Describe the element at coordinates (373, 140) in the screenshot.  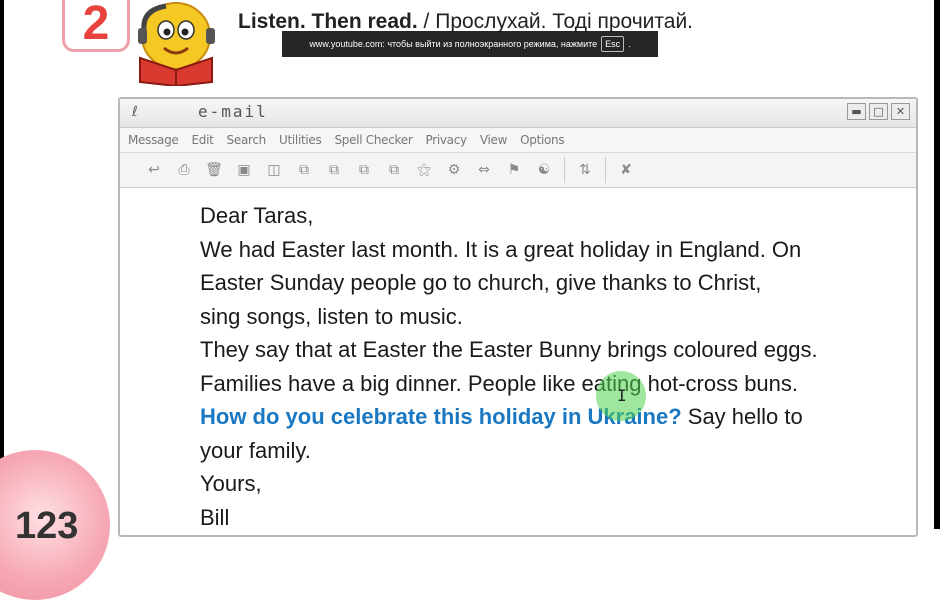
I see `menu-spell-checker: Spell Checker` at that location.